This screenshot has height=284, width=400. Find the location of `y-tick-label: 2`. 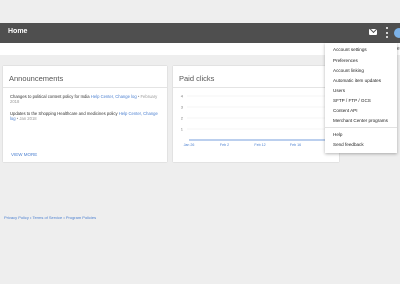

y-tick-label: 2 is located at coordinates (182, 118).